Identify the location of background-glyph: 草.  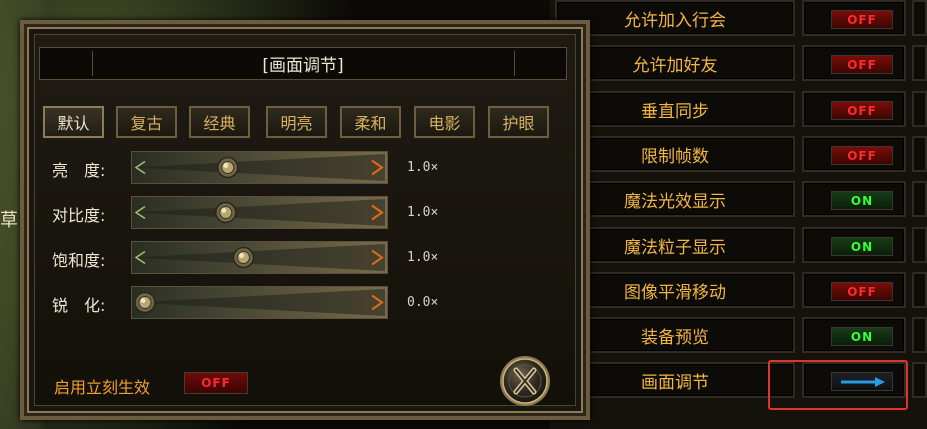
(9, 220).